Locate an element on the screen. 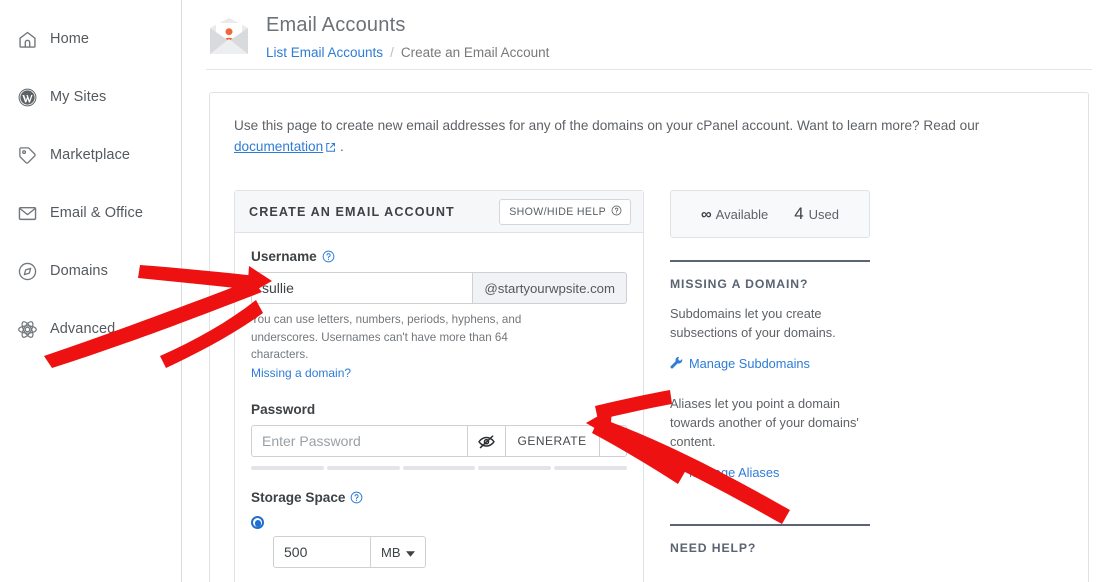  password-label-text: Password is located at coordinates (283, 410).